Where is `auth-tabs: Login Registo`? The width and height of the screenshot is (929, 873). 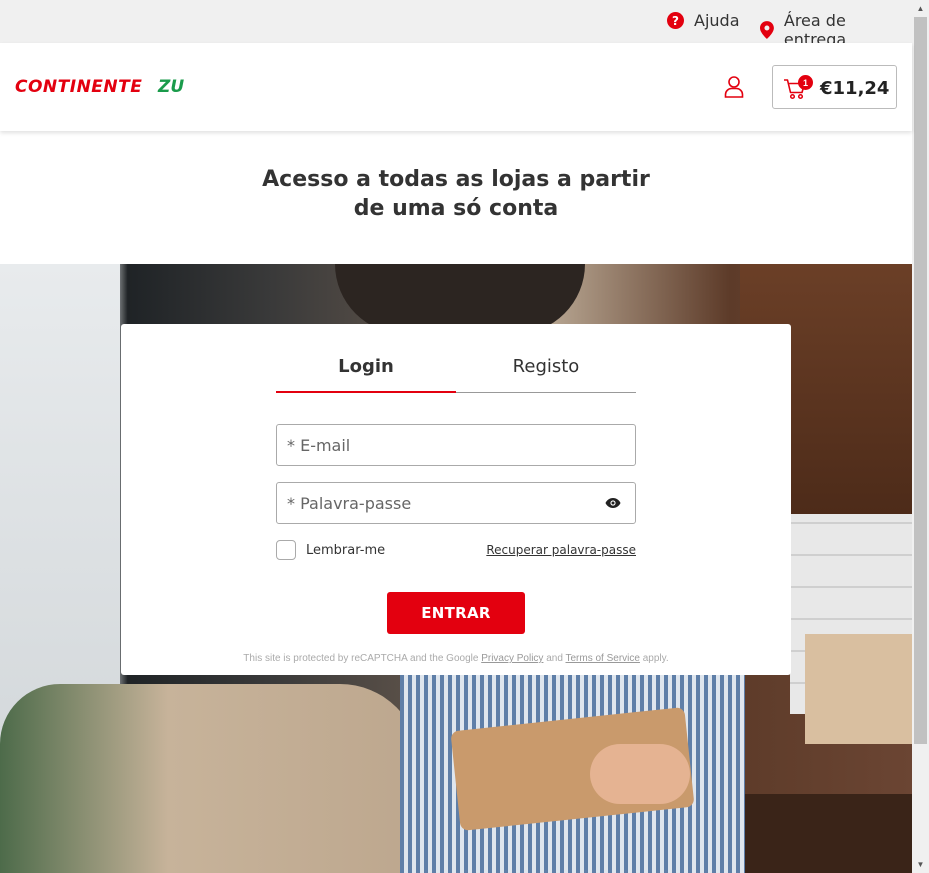
auth-tabs: Login Registo is located at coordinates (456, 368).